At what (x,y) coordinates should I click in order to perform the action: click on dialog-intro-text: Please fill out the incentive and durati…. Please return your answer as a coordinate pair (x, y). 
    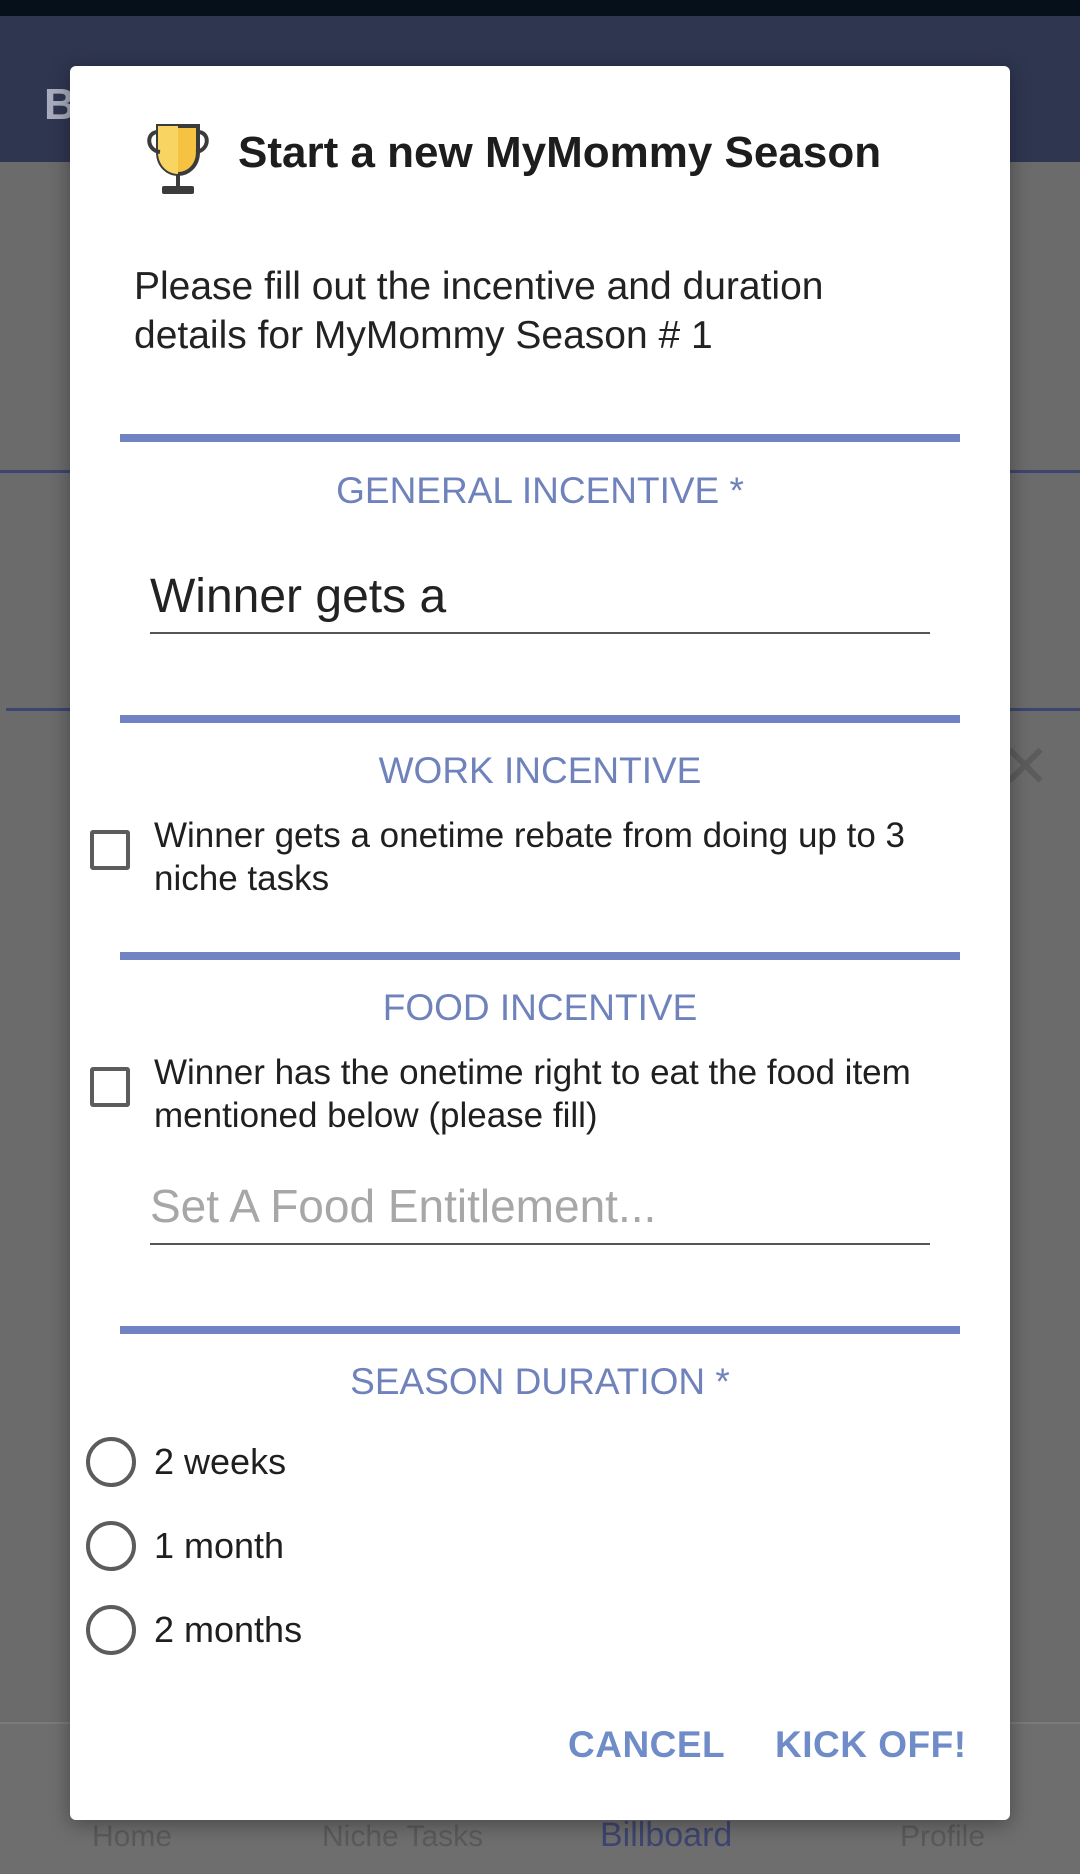
    Looking at the image, I should click on (479, 311).